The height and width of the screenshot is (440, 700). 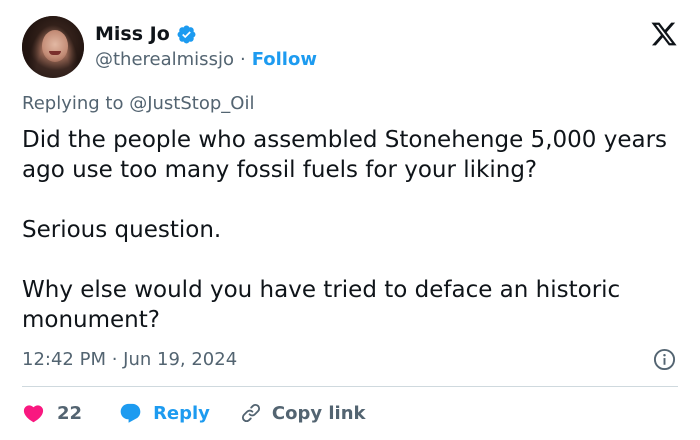 I want to click on copy-link-button: Copy link, so click(x=303, y=413).